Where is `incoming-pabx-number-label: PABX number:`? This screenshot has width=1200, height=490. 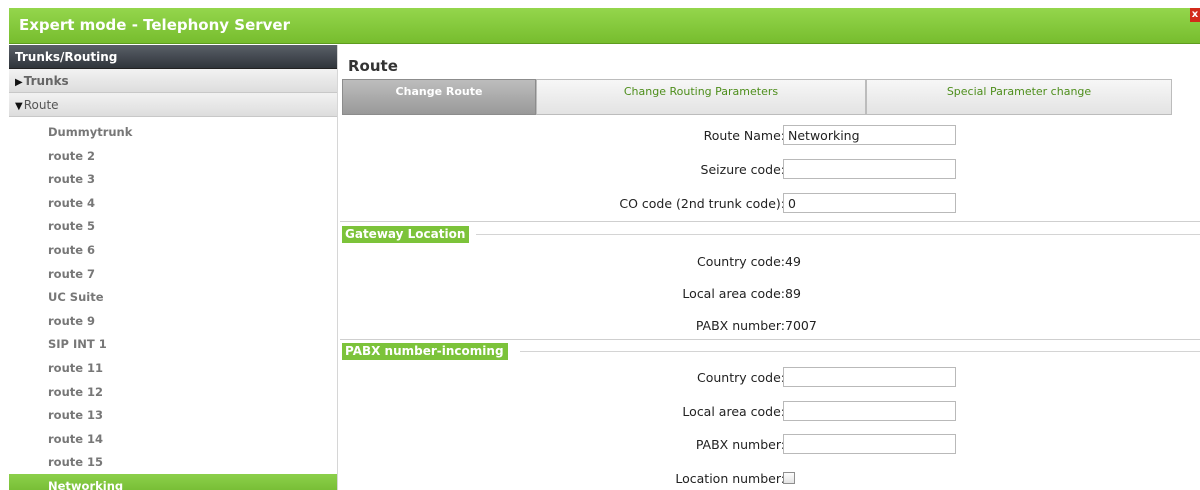 incoming-pabx-number-label: PABX number: is located at coordinates (740, 444).